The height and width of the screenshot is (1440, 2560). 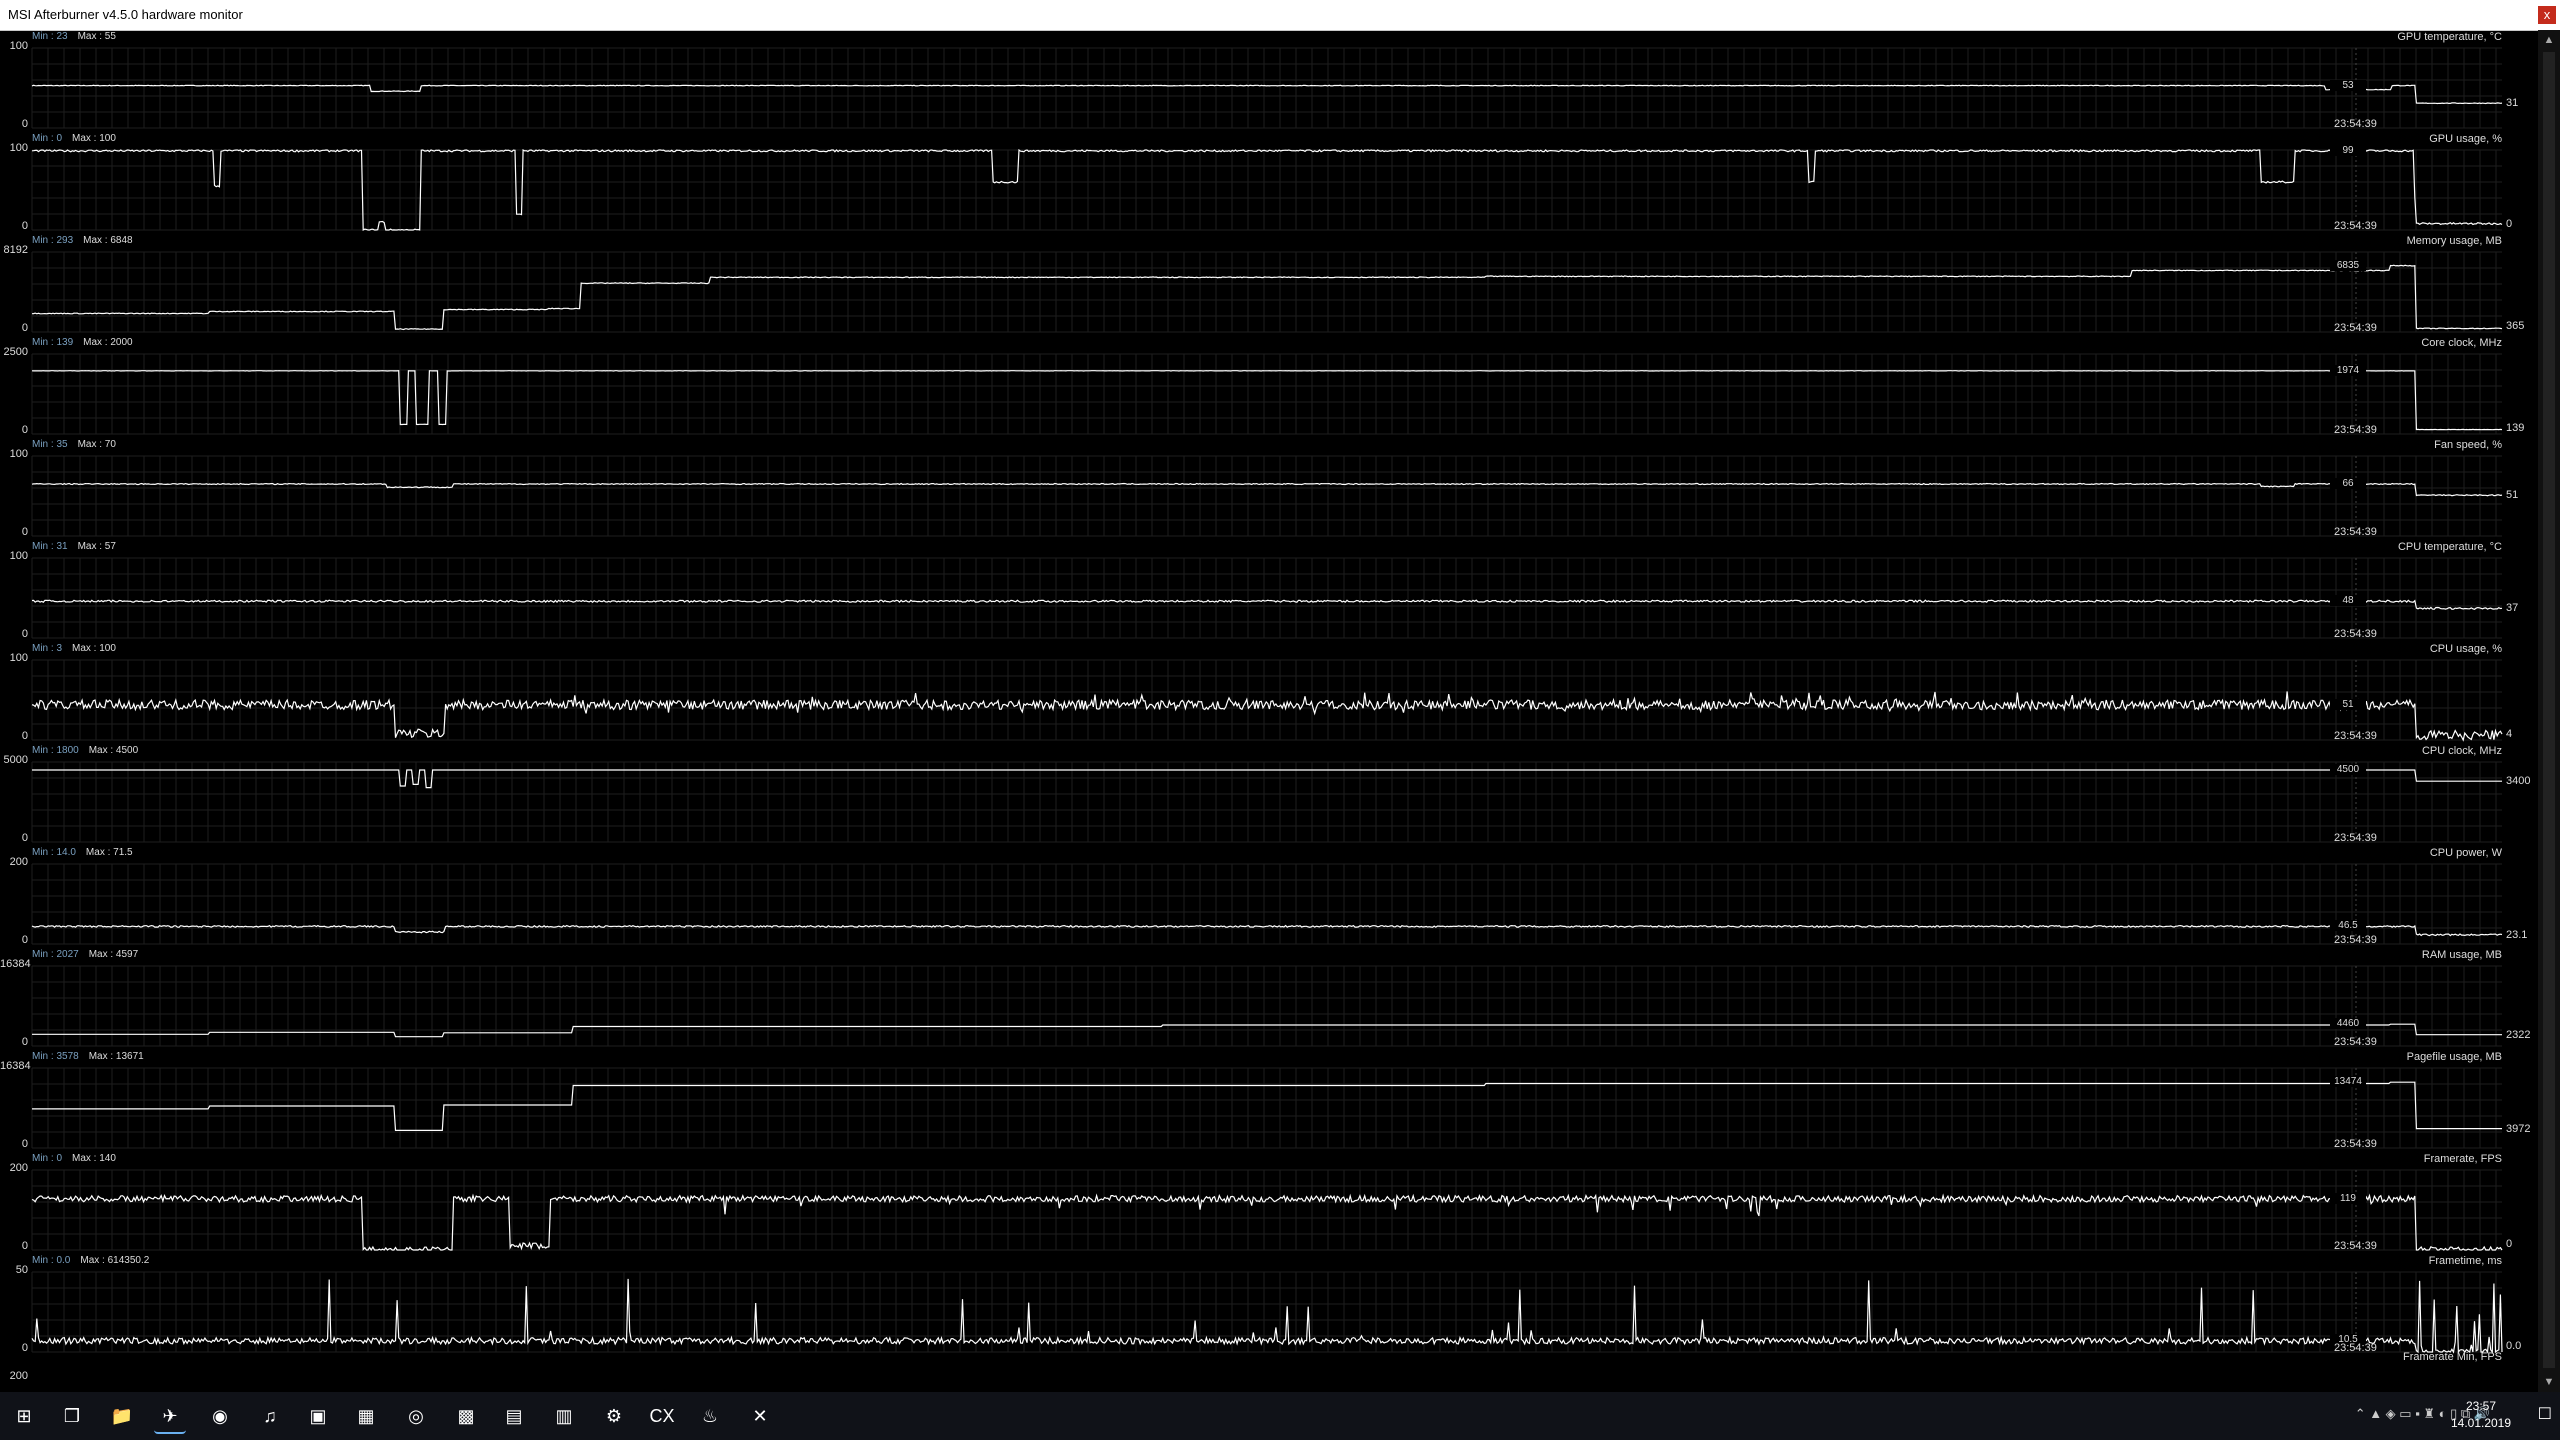 What do you see at coordinates (2512, 608) in the screenshot?
I see `current-value: 37` at bounding box center [2512, 608].